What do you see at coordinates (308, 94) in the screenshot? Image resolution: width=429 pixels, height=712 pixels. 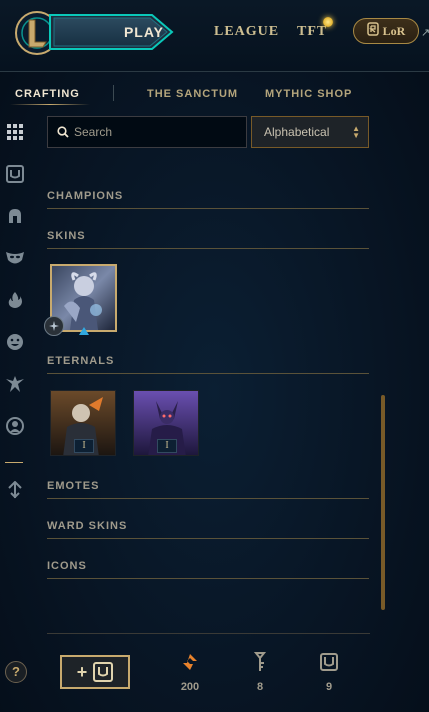 I see `tab-mythic-shop: MYTHIC SHOP` at bounding box center [308, 94].